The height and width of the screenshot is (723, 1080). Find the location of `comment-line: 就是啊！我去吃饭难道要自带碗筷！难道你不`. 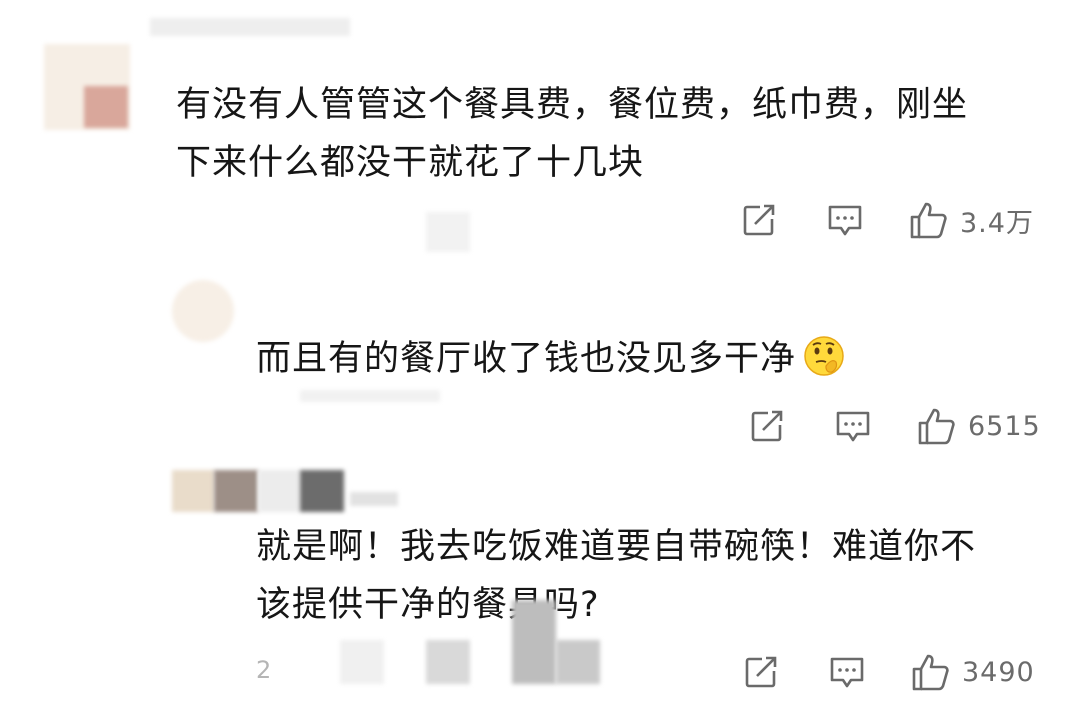

comment-line: 就是啊！我去吃饭难道要自带碗筷！难道你不 is located at coordinates (616, 547).